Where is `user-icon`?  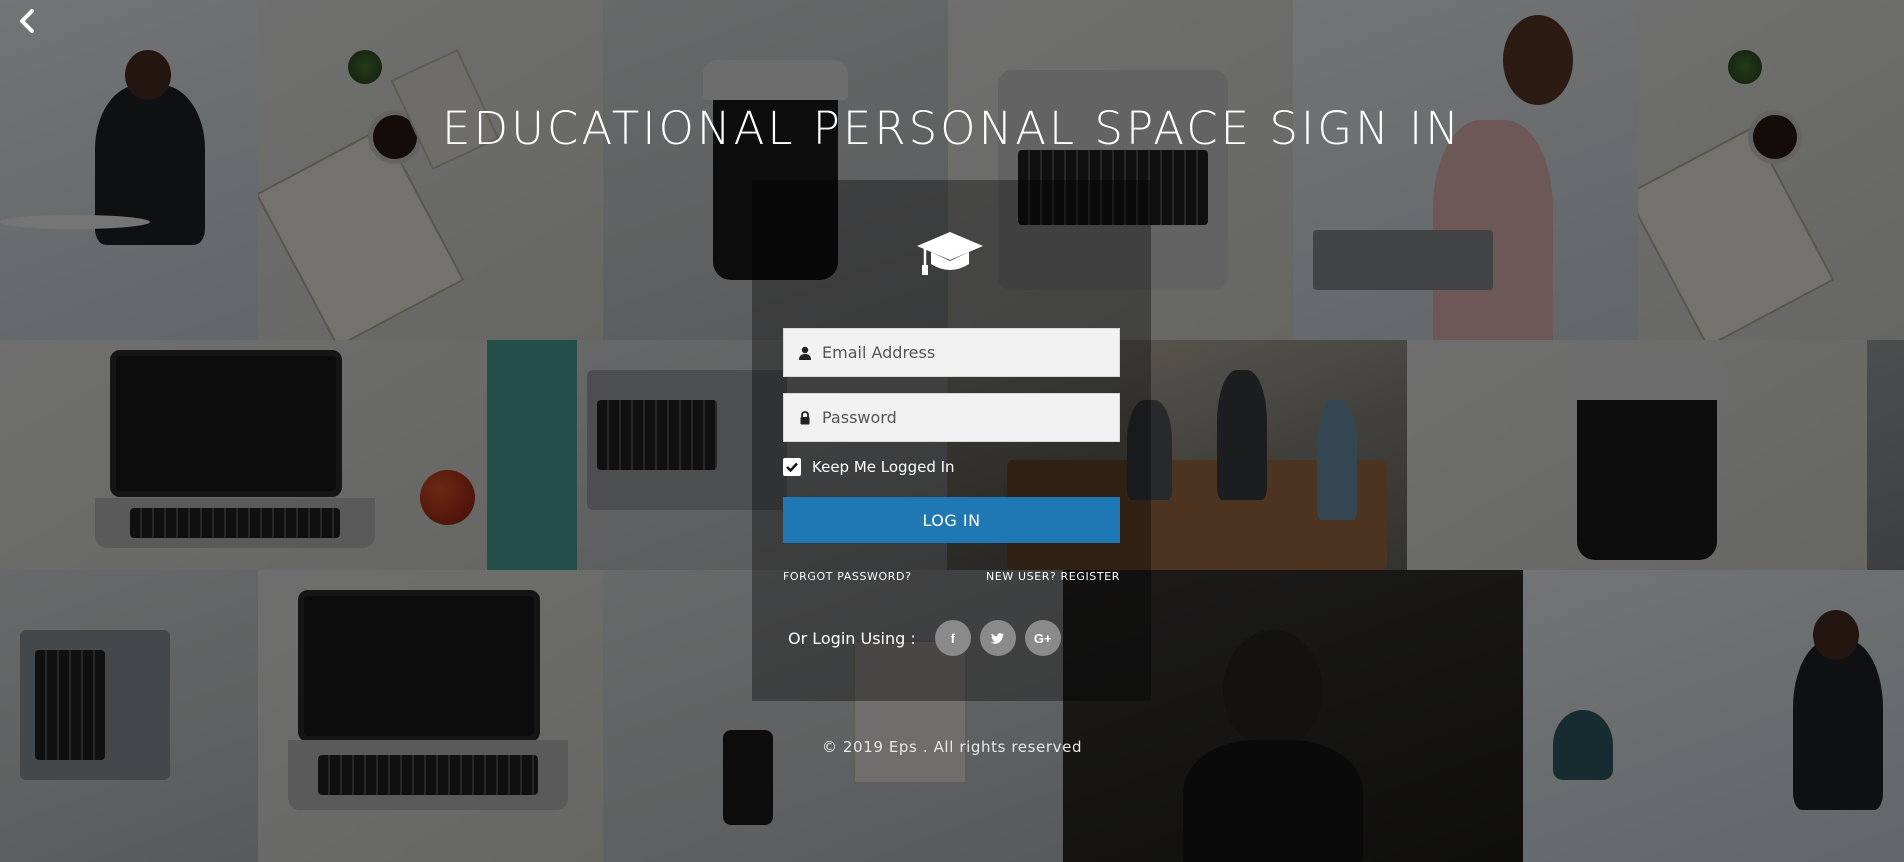 user-icon is located at coordinates (805, 353).